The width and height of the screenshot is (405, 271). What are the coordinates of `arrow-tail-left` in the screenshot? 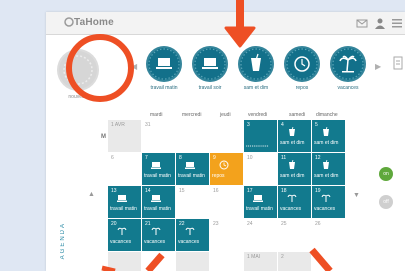 It's located at (155, 261).